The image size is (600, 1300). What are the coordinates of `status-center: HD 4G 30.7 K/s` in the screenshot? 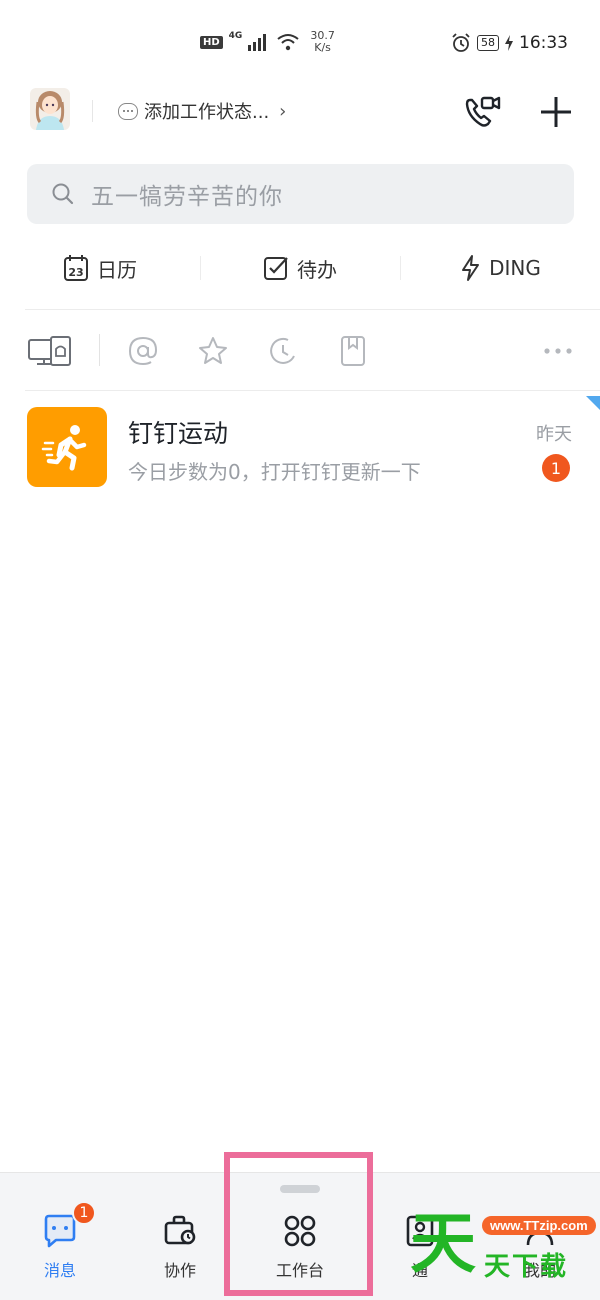 It's located at (267, 42).